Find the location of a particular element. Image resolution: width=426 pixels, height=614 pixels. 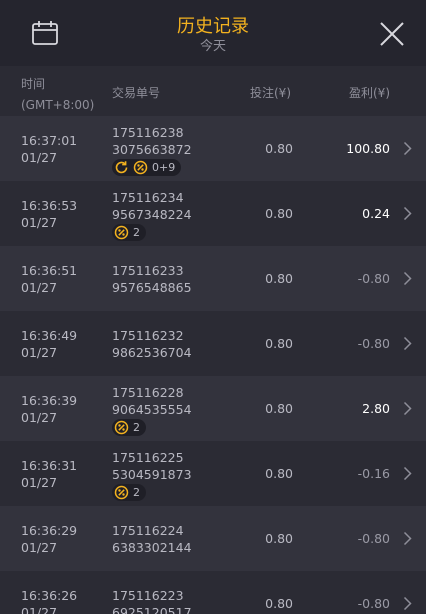

date-filter-label: 今天 is located at coordinates (213, 47).